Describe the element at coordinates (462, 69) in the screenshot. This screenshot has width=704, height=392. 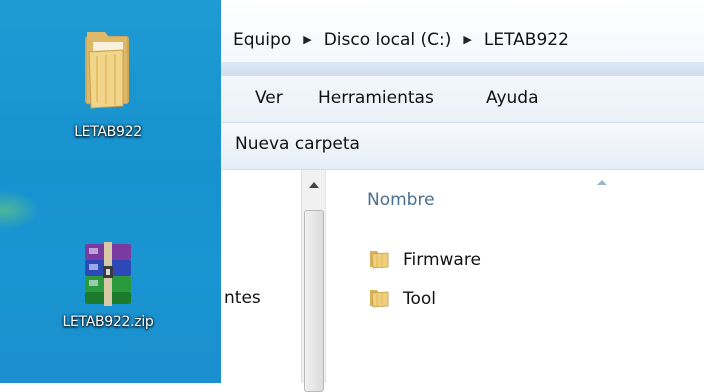
I see `window-frame-band` at that location.